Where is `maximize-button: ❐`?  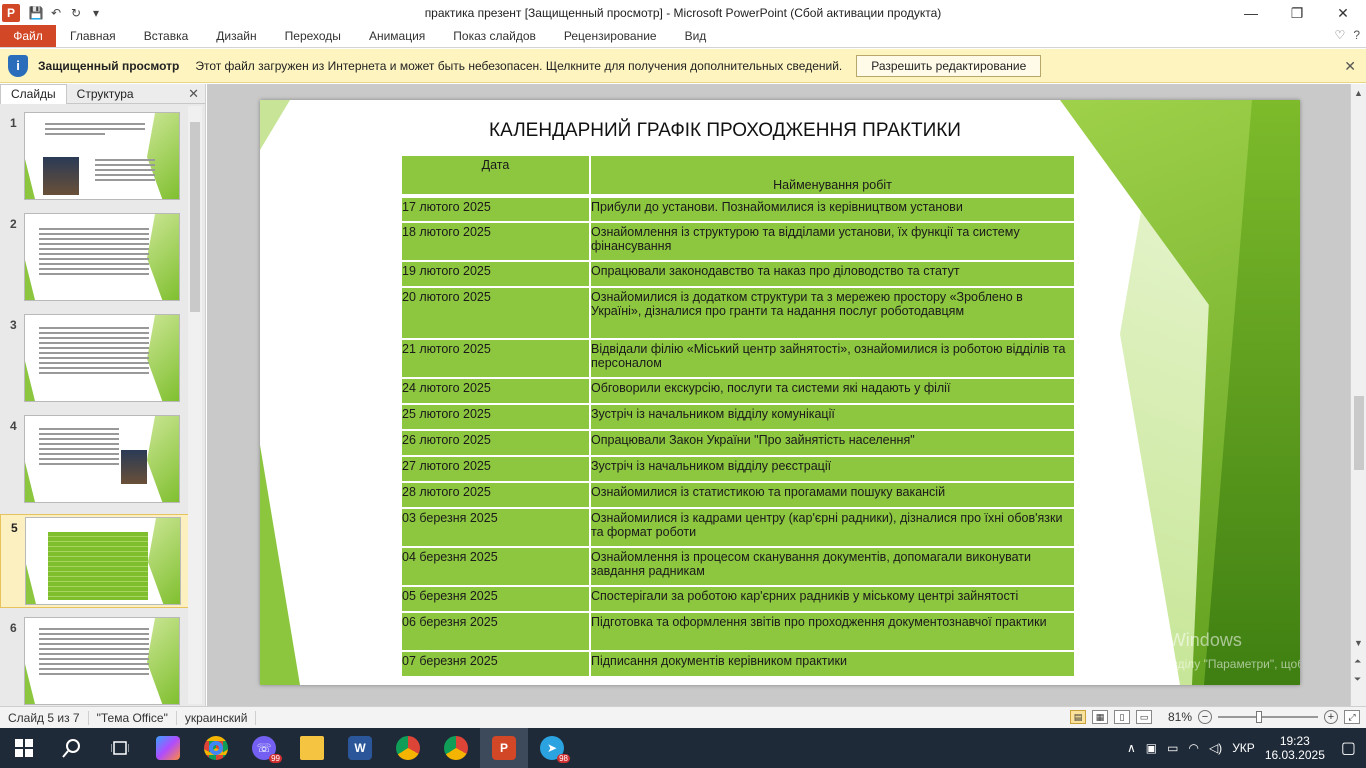 maximize-button: ❐ is located at coordinates (1297, 13).